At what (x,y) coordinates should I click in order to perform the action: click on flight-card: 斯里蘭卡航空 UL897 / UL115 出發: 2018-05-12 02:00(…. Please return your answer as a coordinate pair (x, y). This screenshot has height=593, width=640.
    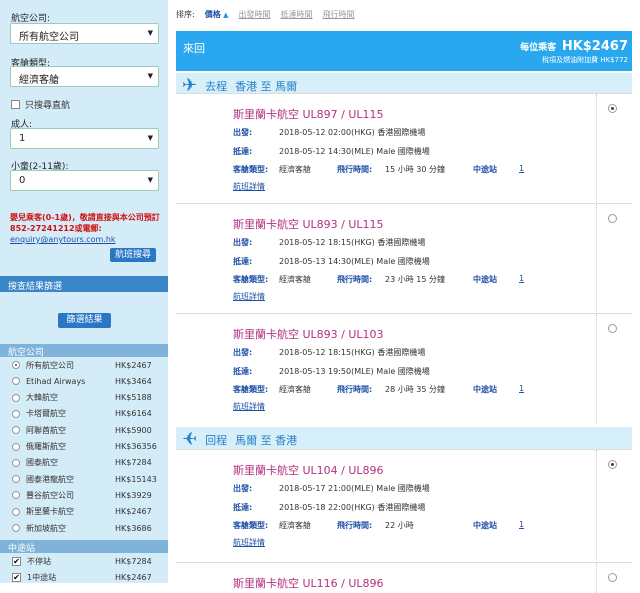
    Looking at the image, I should click on (404, 148).